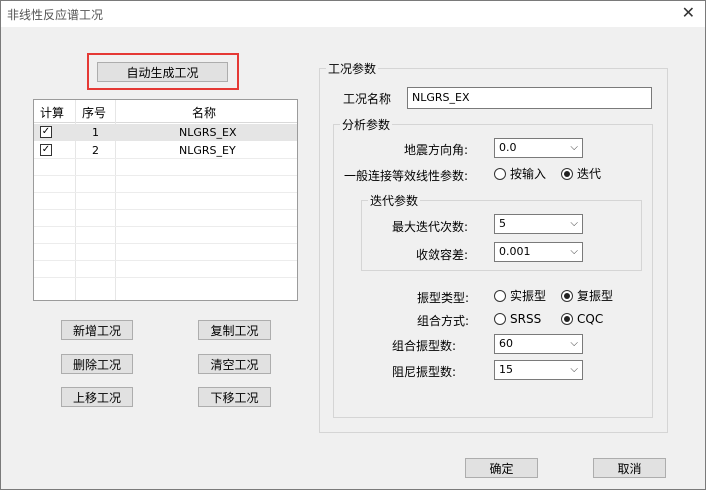  Describe the element at coordinates (538, 252) in the screenshot. I see `tolerance-combo: 0.001 ⌵` at that location.